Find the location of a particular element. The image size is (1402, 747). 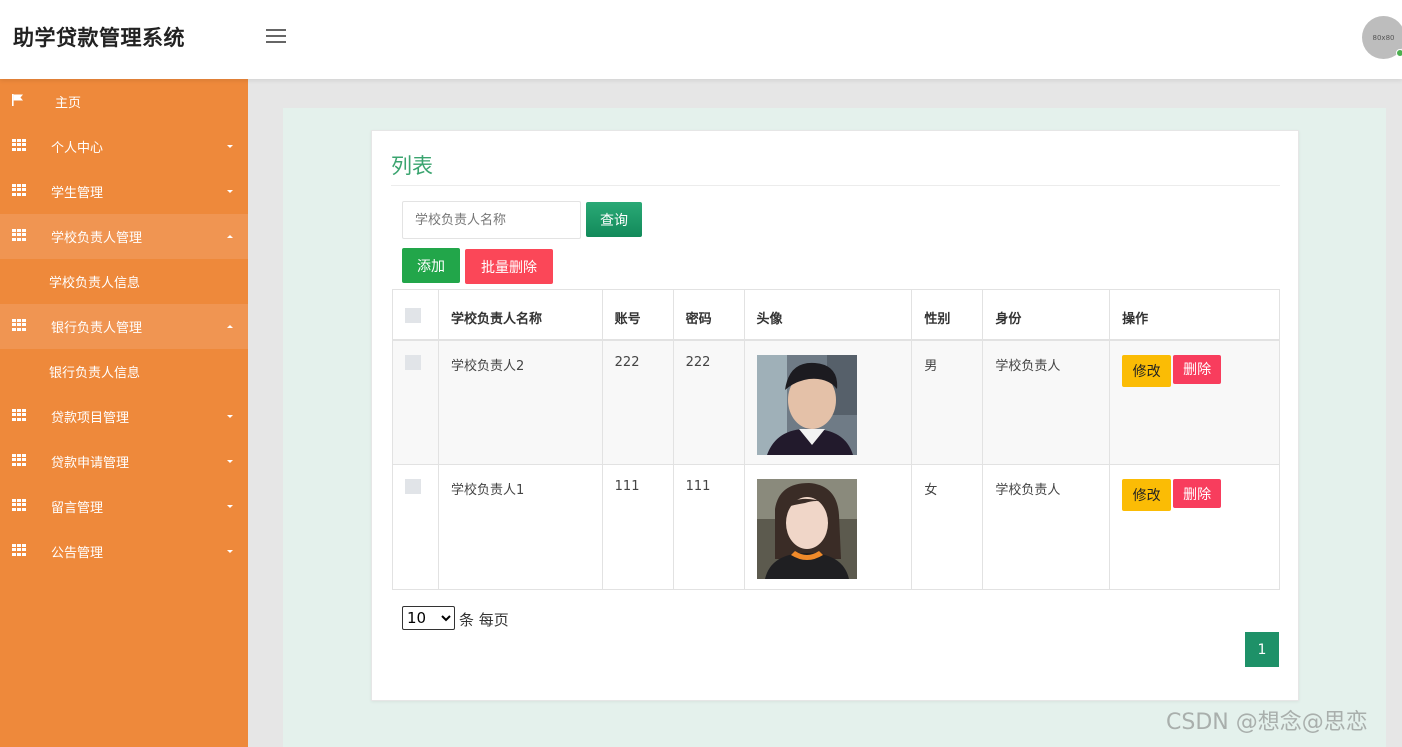

sidebar-item-message-management: 留言管理 is located at coordinates (124, 506).